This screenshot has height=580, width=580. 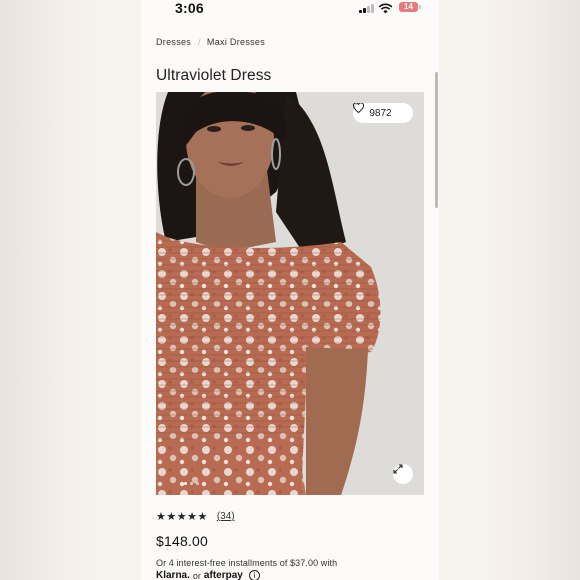 I want to click on product-title: Ultraviolet Dress, so click(x=214, y=75).